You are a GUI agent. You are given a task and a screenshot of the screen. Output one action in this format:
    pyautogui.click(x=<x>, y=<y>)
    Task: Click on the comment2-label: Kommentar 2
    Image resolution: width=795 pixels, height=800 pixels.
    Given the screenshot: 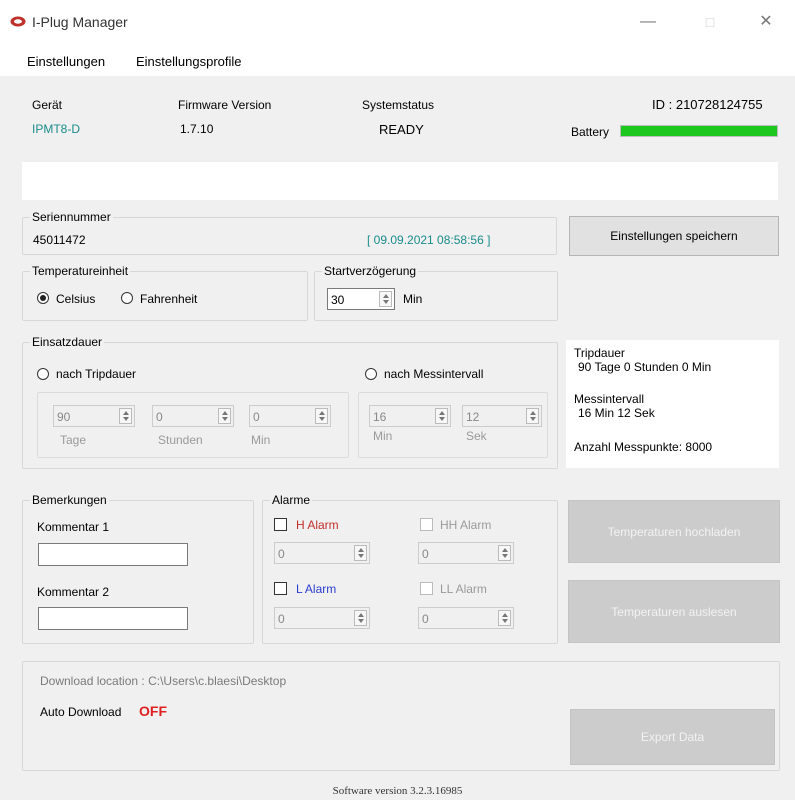 What is the action you would take?
    pyautogui.click(x=73, y=592)
    